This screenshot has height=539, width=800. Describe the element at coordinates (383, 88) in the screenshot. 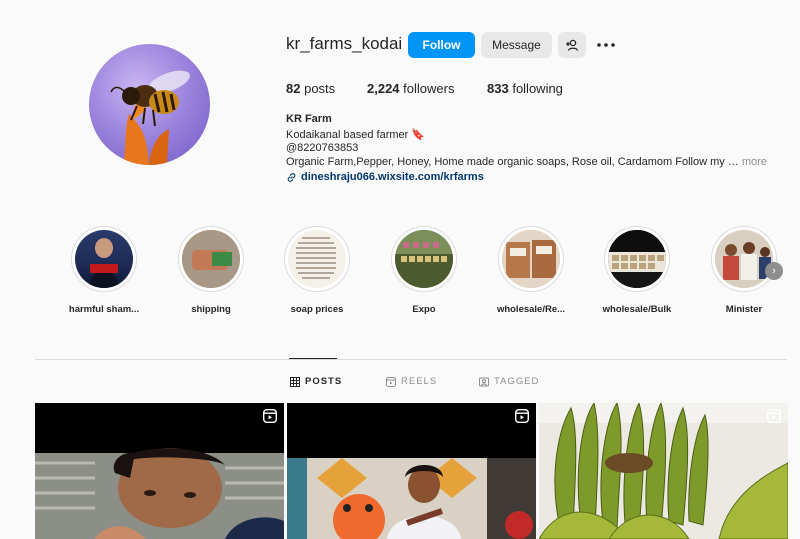

I see `followers-count-value: 2,224` at that location.